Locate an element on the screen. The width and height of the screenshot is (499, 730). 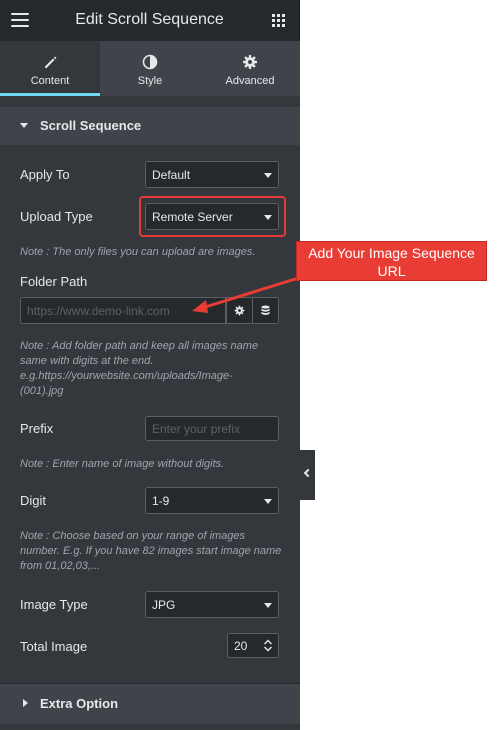
tab-label: Content is located at coordinates (50, 81).